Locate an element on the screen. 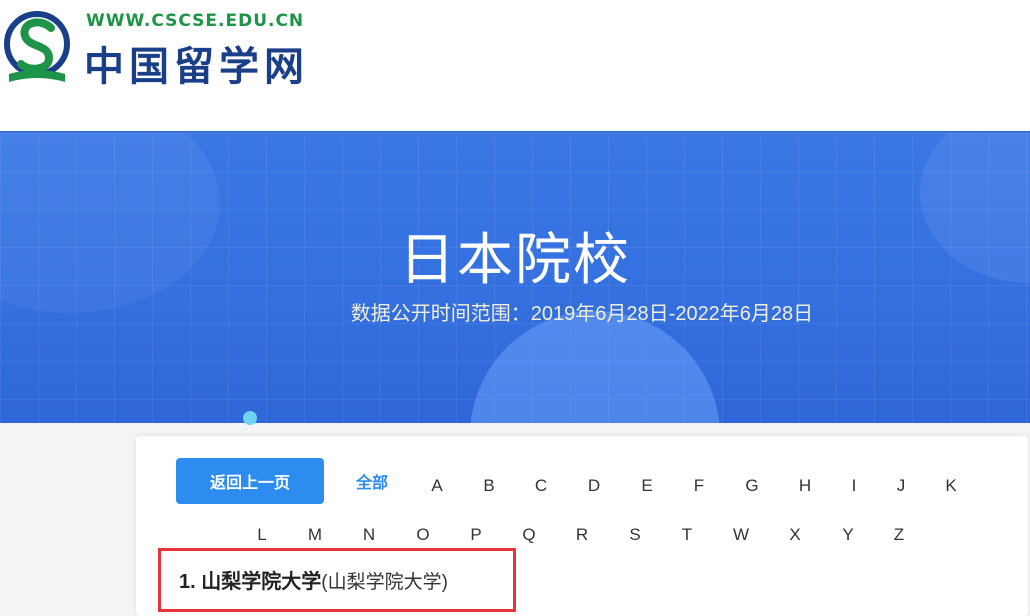  filter-letter-e: E is located at coordinates (647, 486).